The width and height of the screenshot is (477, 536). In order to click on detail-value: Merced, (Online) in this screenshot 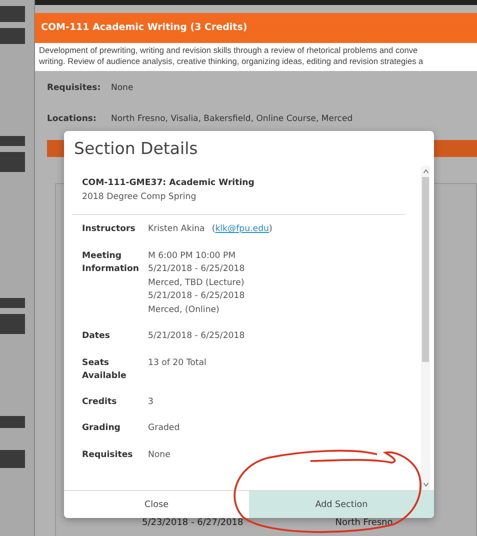, I will do `click(184, 309)`.